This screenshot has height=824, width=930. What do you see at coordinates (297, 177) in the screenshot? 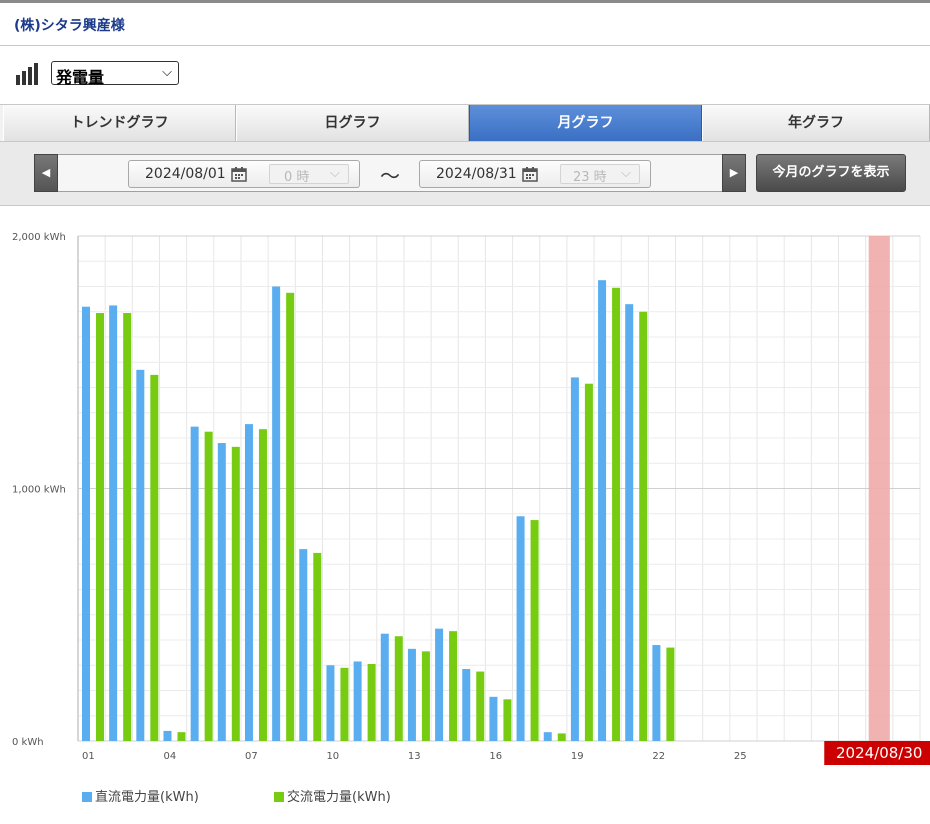
I see `start-hour-value: 0 時` at bounding box center [297, 177].